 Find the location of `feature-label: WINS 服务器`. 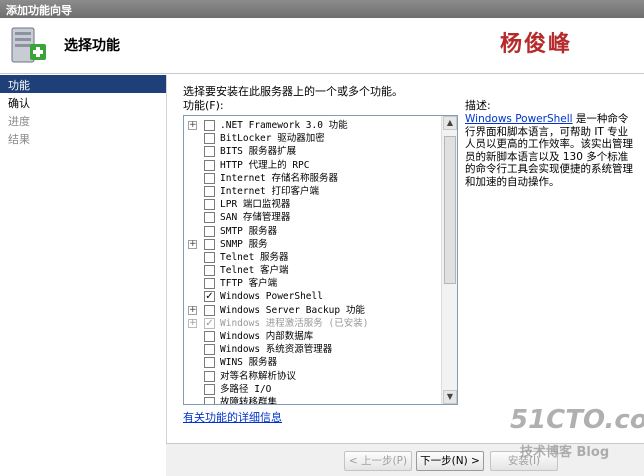

feature-label: WINS 服务器 is located at coordinates (249, 363).